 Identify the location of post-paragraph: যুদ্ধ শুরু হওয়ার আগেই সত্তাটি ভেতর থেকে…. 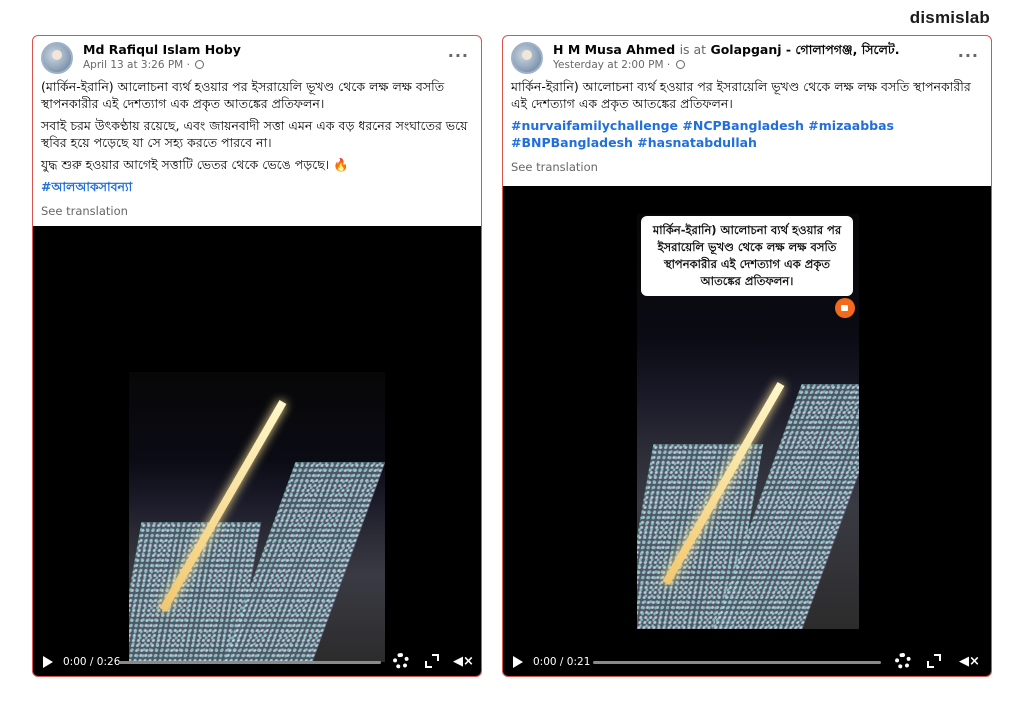
(195, 164).